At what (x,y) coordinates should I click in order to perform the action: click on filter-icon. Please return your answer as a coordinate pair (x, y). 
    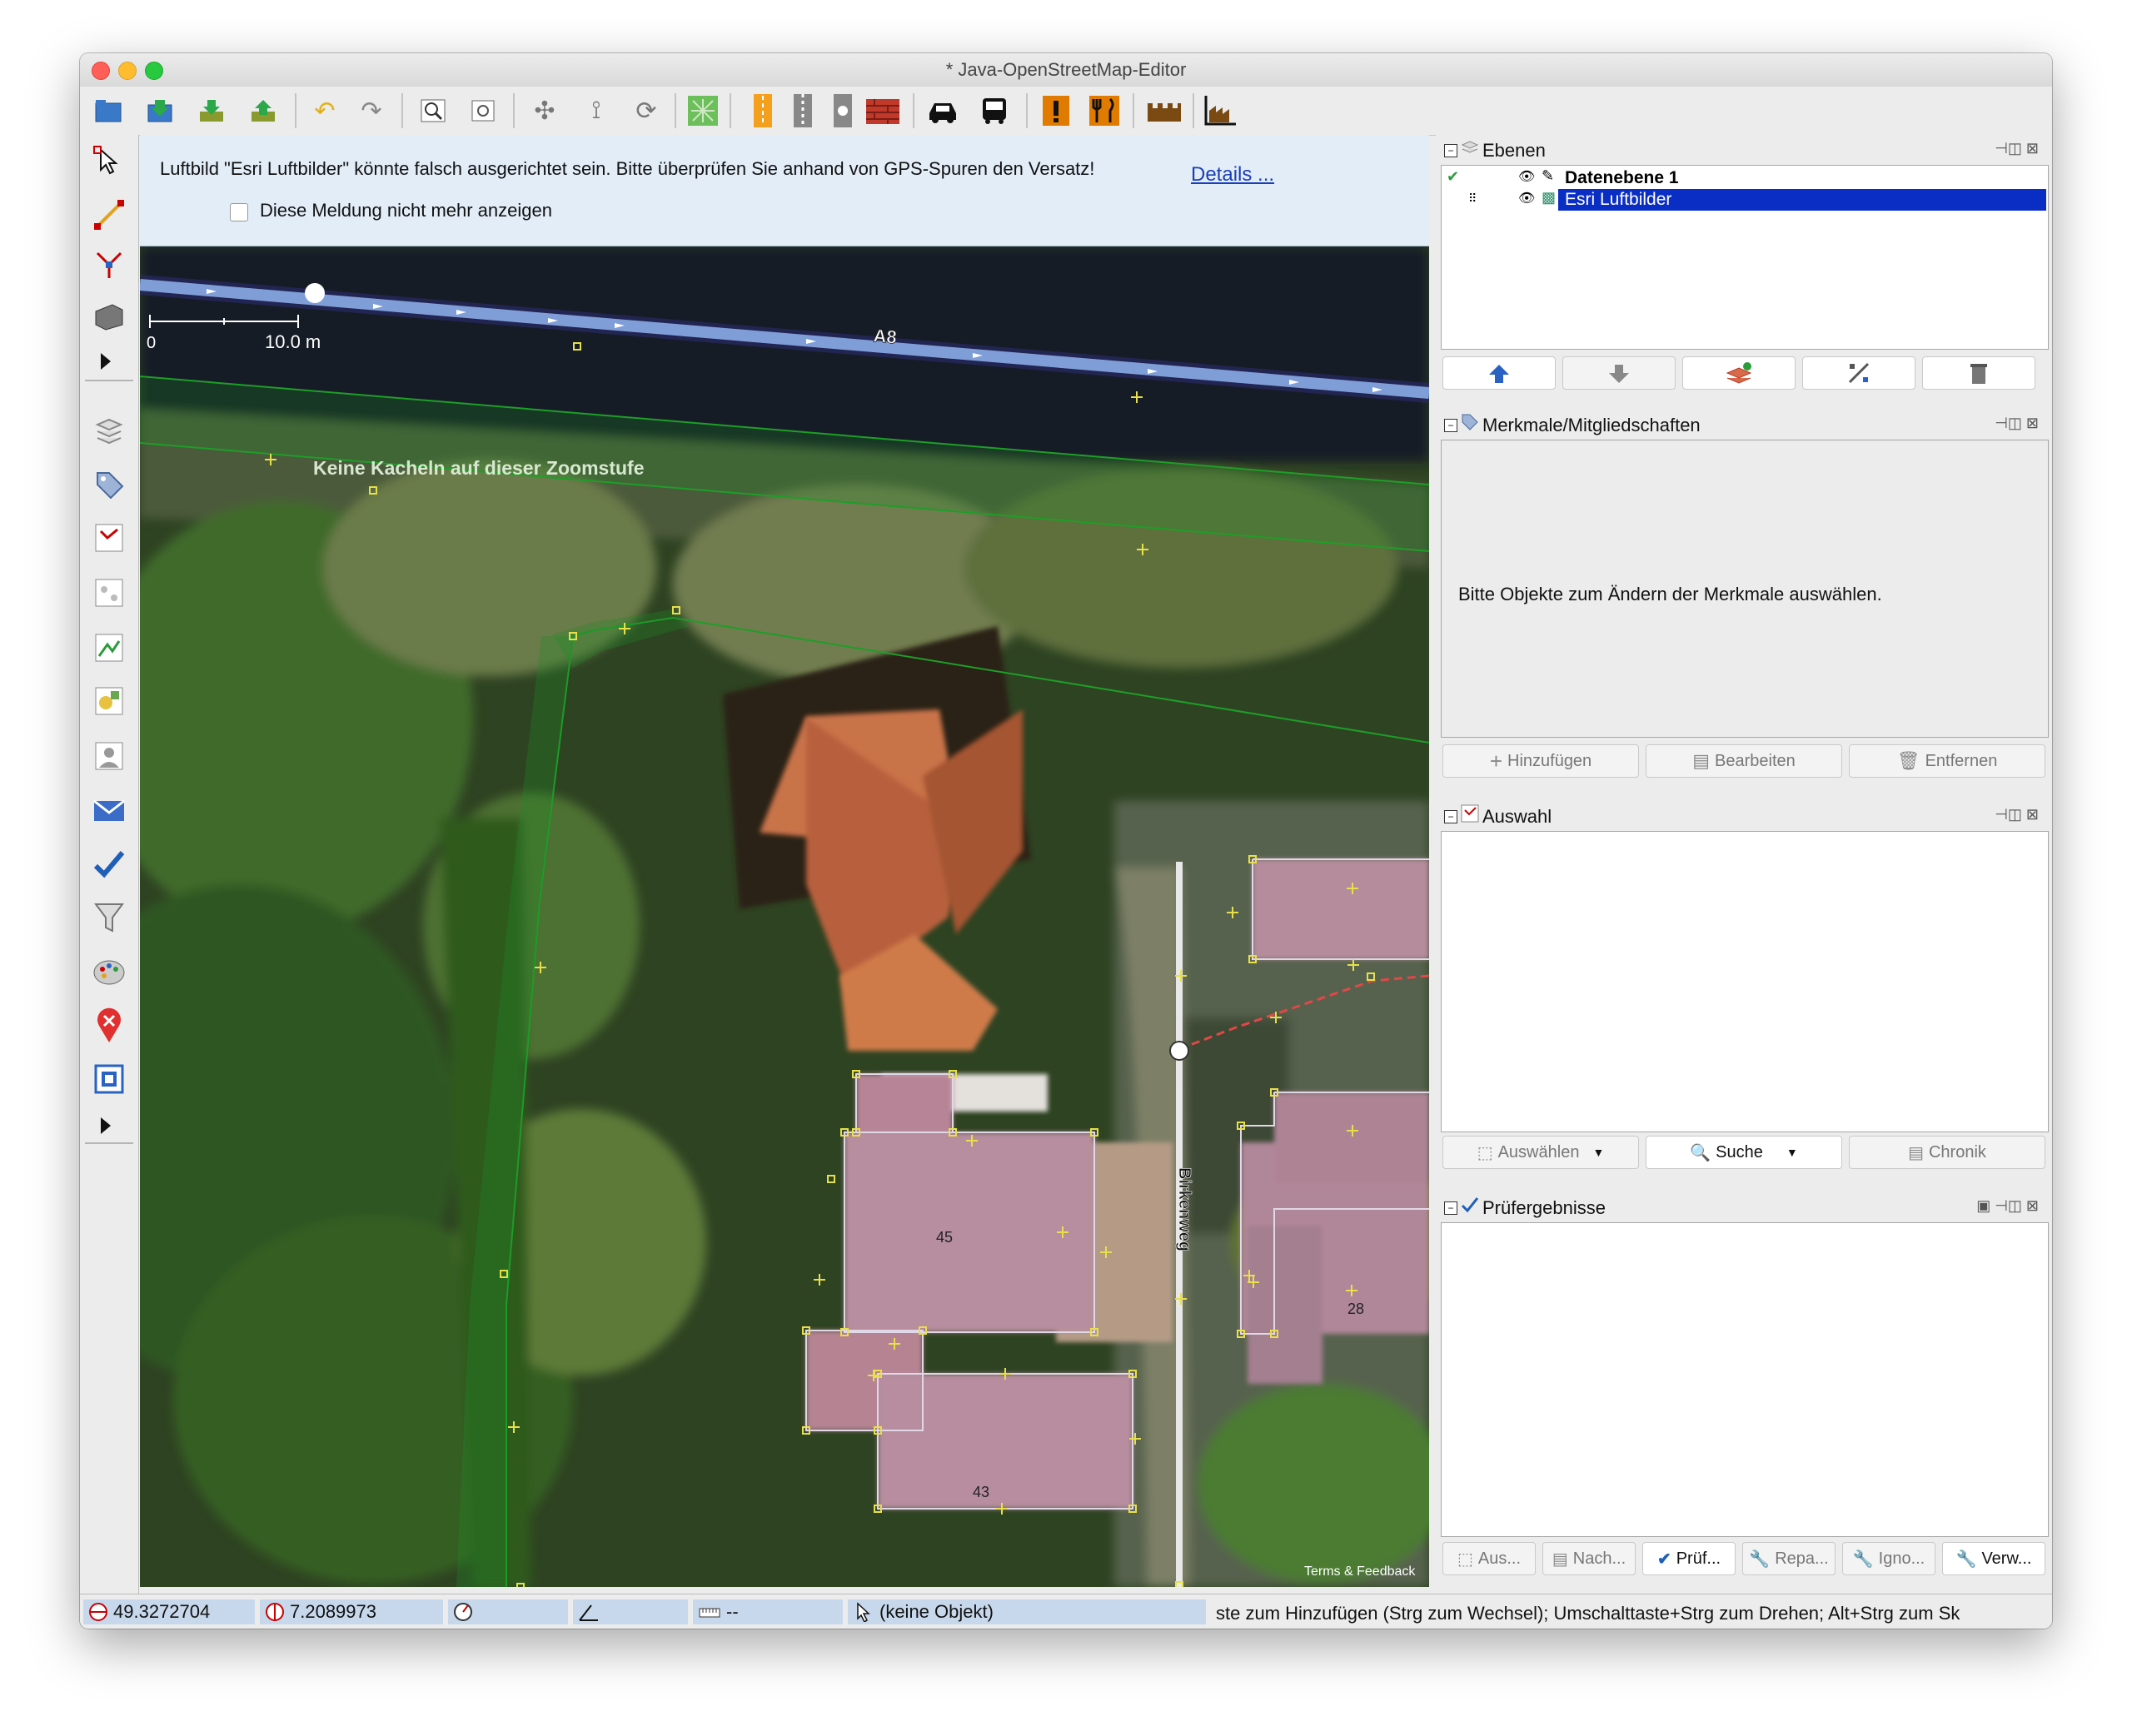
    Looking at the image, I should click on (109, 917).